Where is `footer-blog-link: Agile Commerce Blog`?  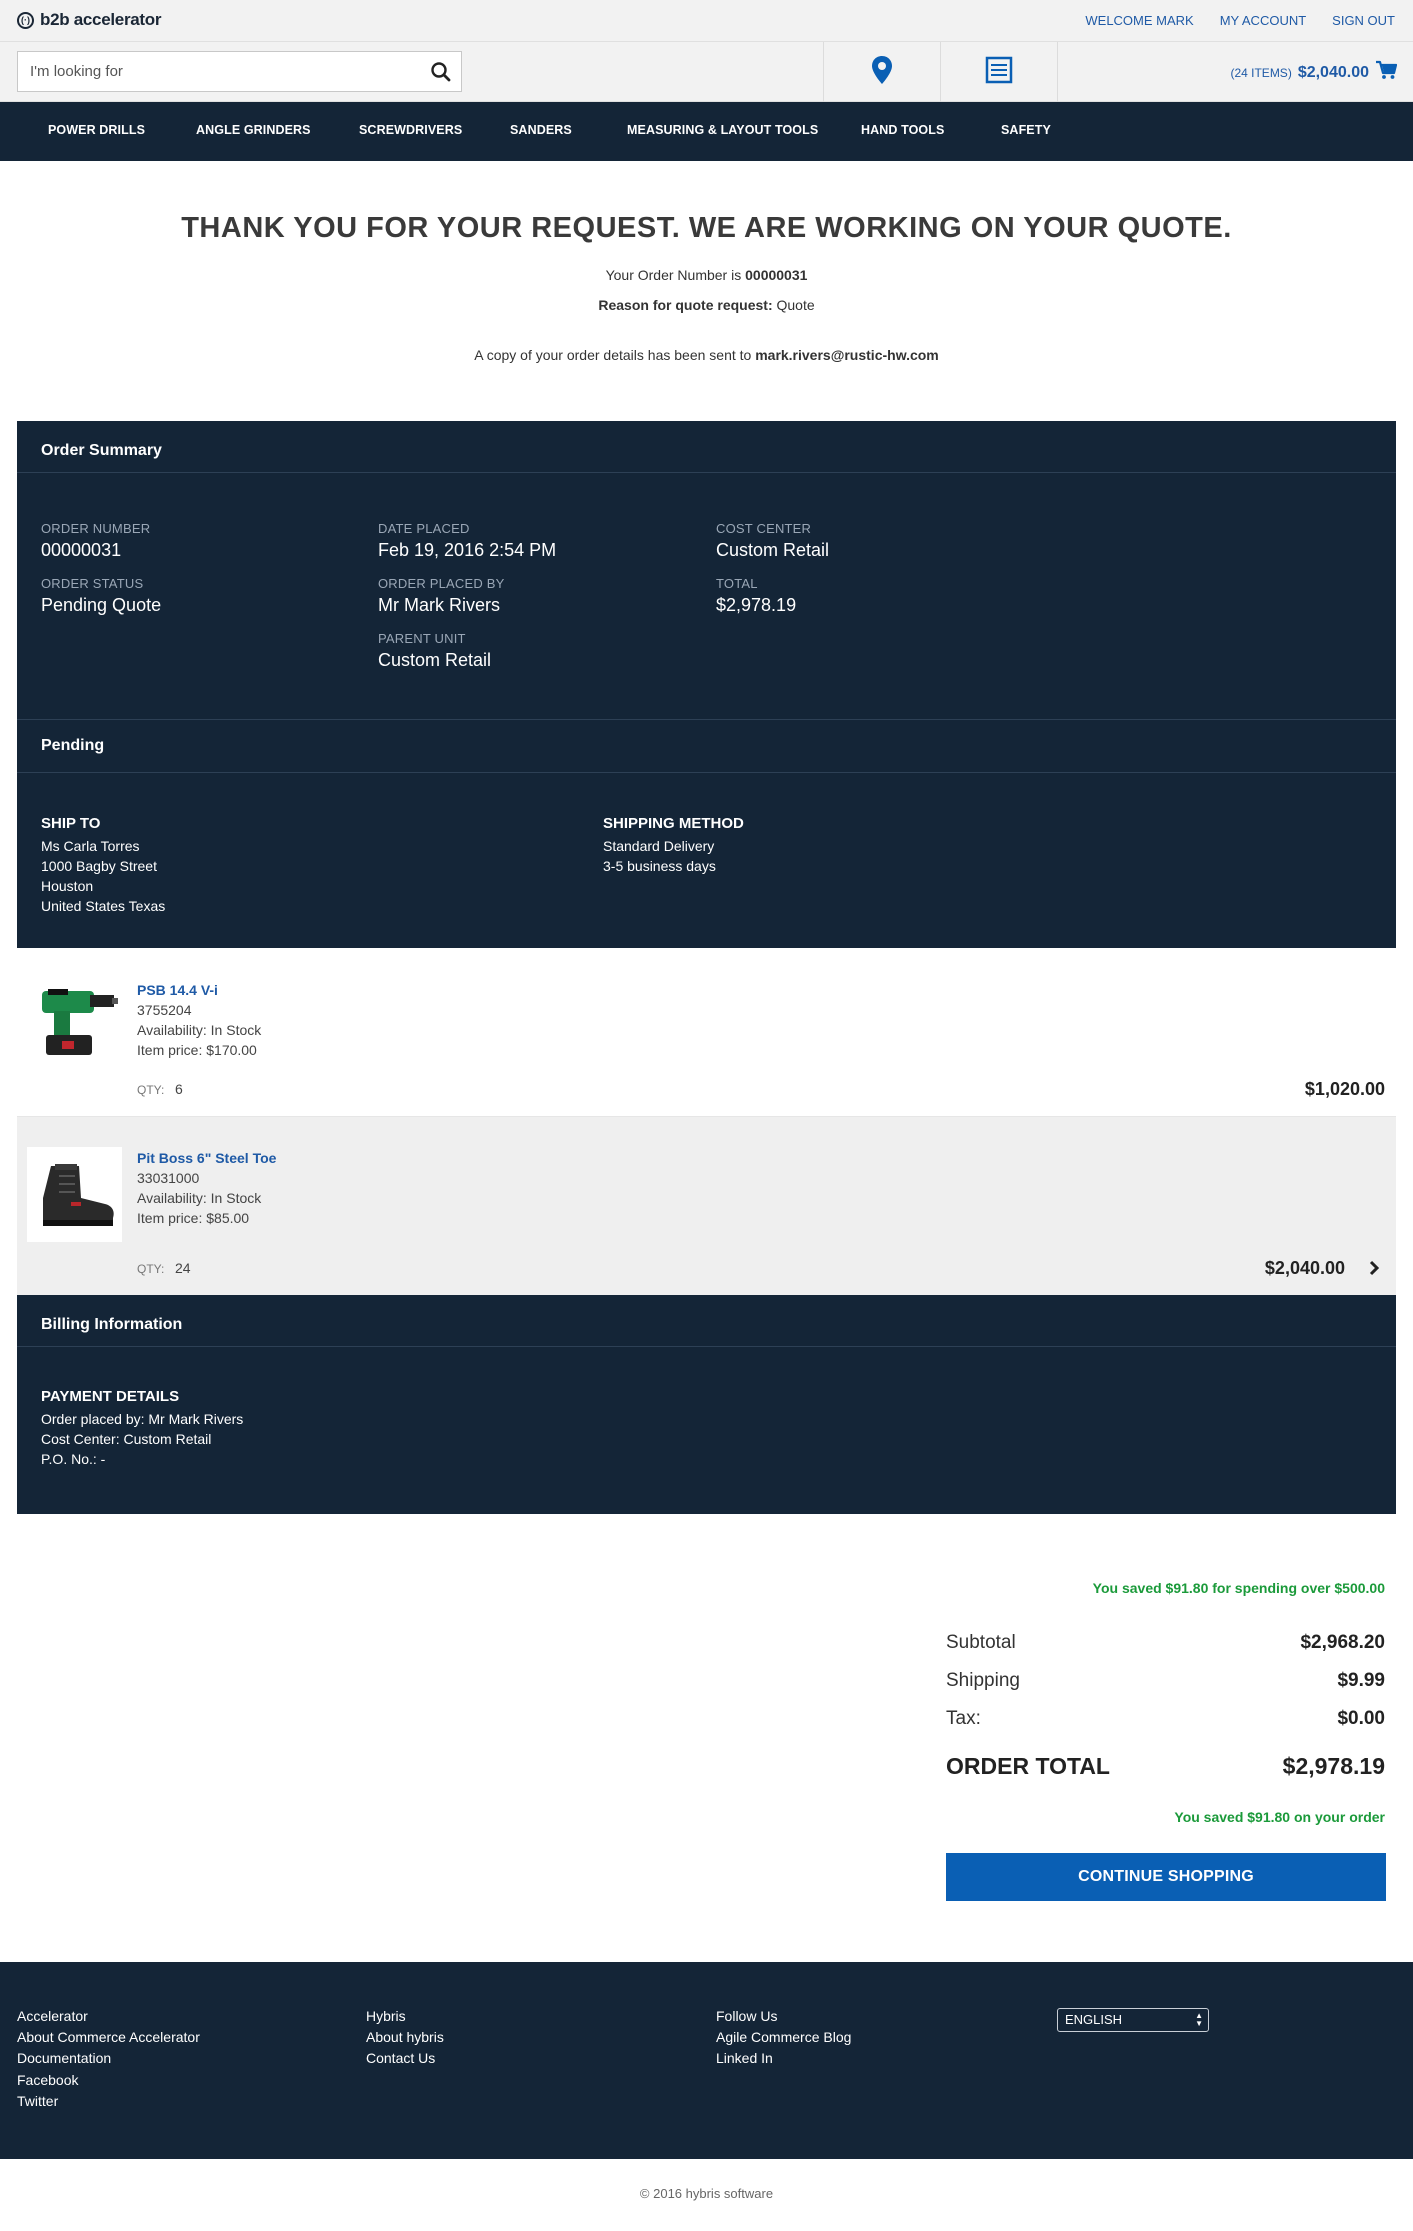
footer-blog-link: Agile Commerce Blog is located at coordinates (783, 2037).